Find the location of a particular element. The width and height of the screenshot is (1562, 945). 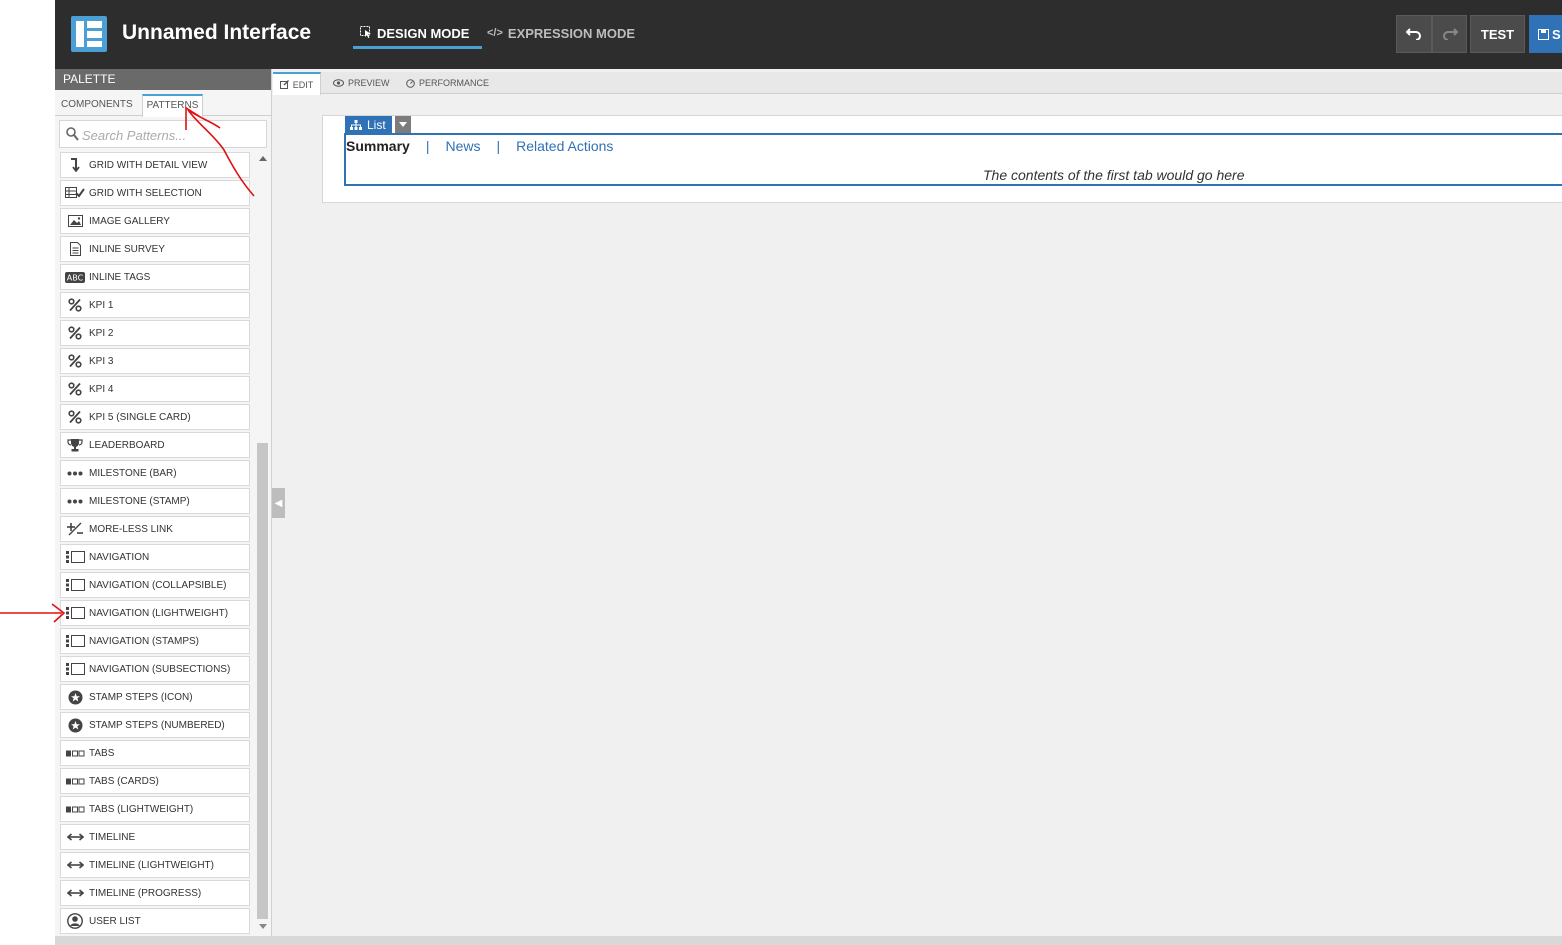

pattern-item-label: MILESTONE (BAR) is located at coordinates (133, 473).